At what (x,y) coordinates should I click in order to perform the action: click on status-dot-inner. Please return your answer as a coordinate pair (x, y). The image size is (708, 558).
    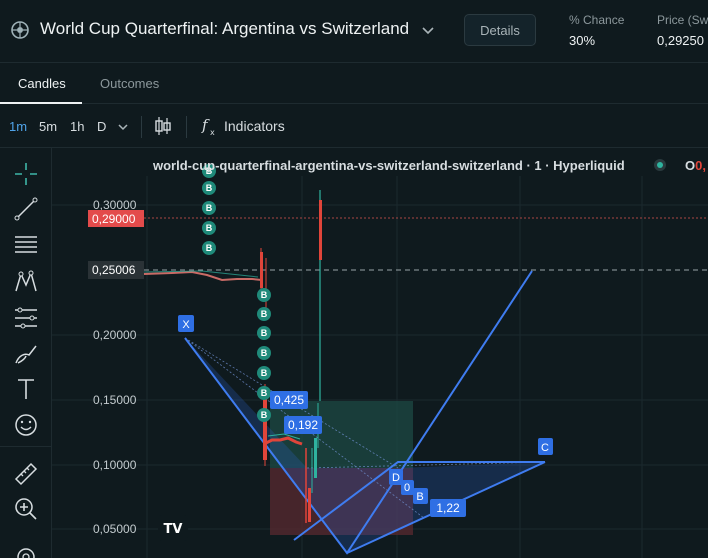
    Looking at the image, I should click on (660, 165).